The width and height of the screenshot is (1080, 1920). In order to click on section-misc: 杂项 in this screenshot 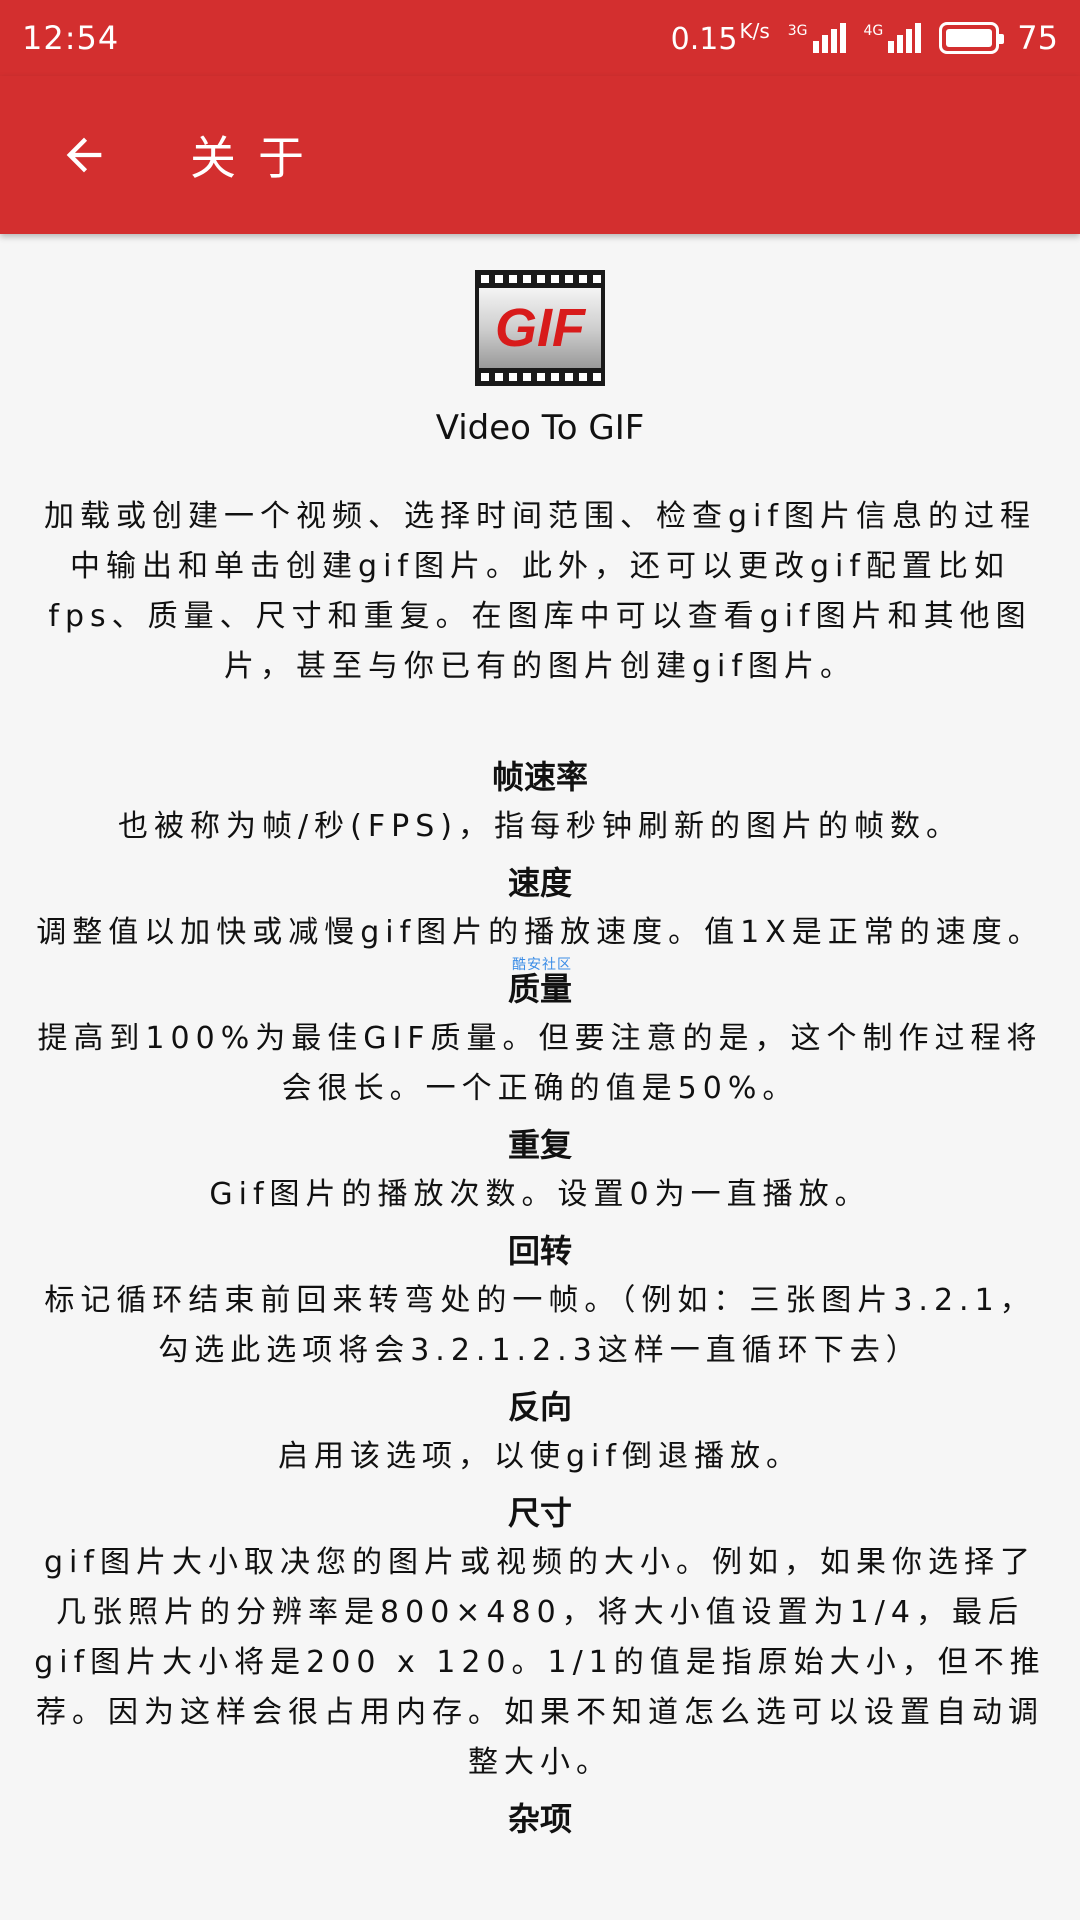, I will do `click(540, 1819)`.